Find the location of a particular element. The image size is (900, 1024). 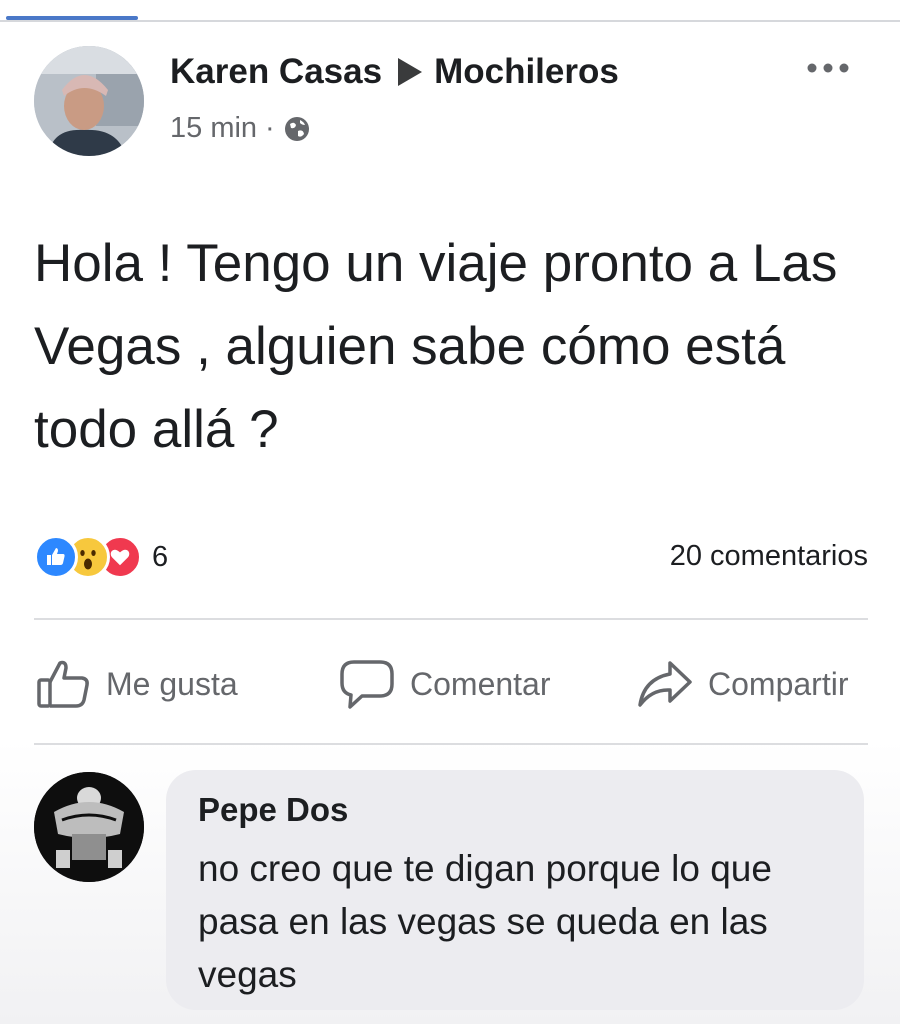

globe-icon is located at coordinates (296, 128).